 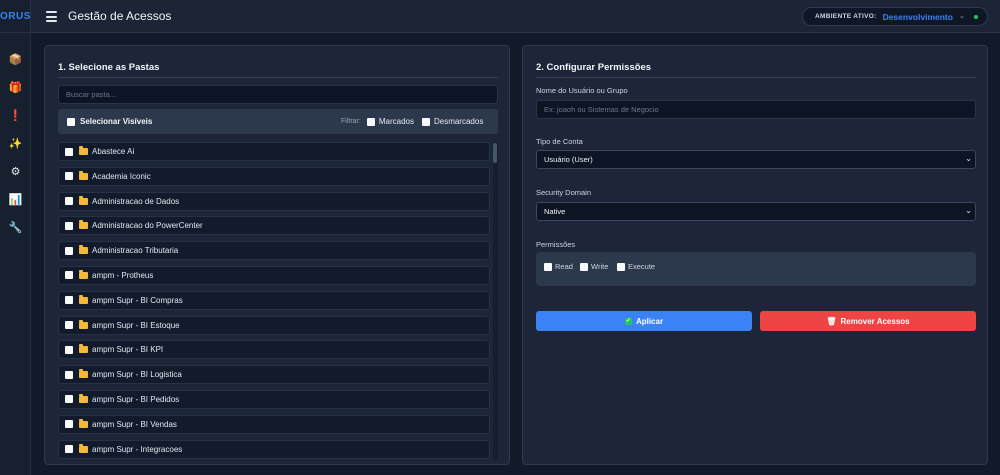 I want to click on remove-access-button: 🗑 Remover Acessos, so click(x=868, y=321).